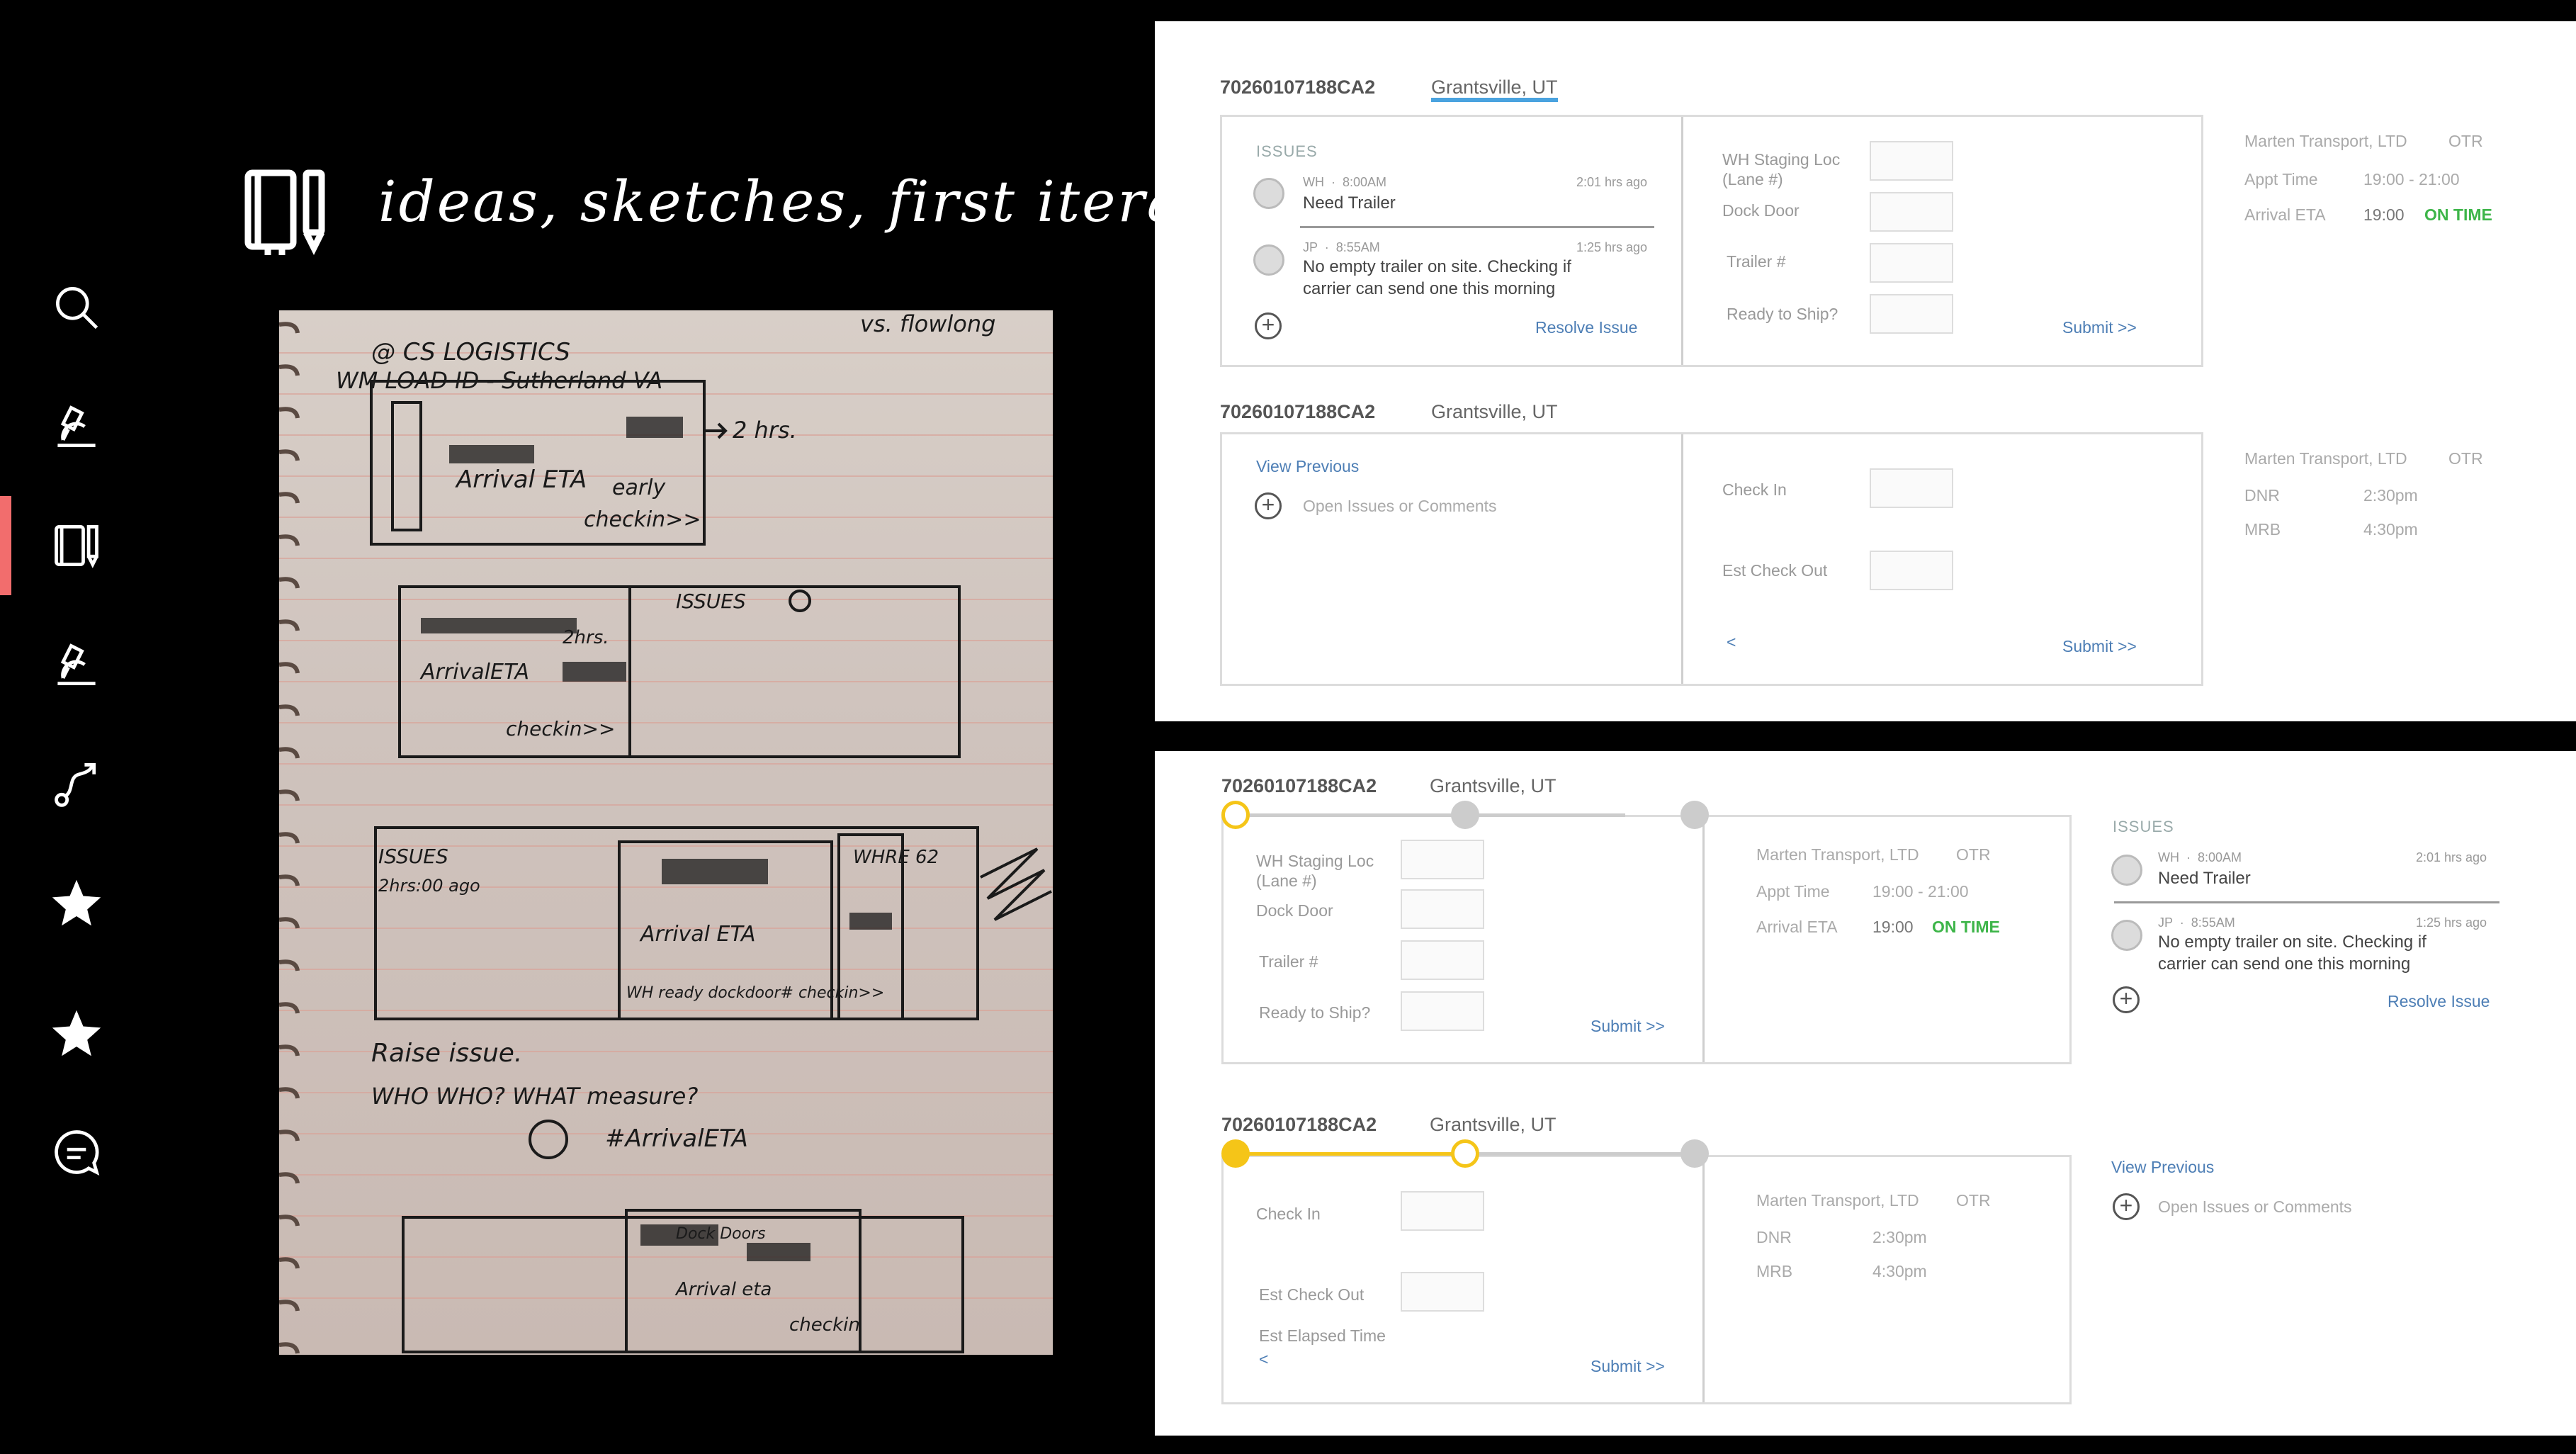  What do you see at coordinates (76, 307) in the screenshot?
I see `search-icon` at bounding box center [76, 307].